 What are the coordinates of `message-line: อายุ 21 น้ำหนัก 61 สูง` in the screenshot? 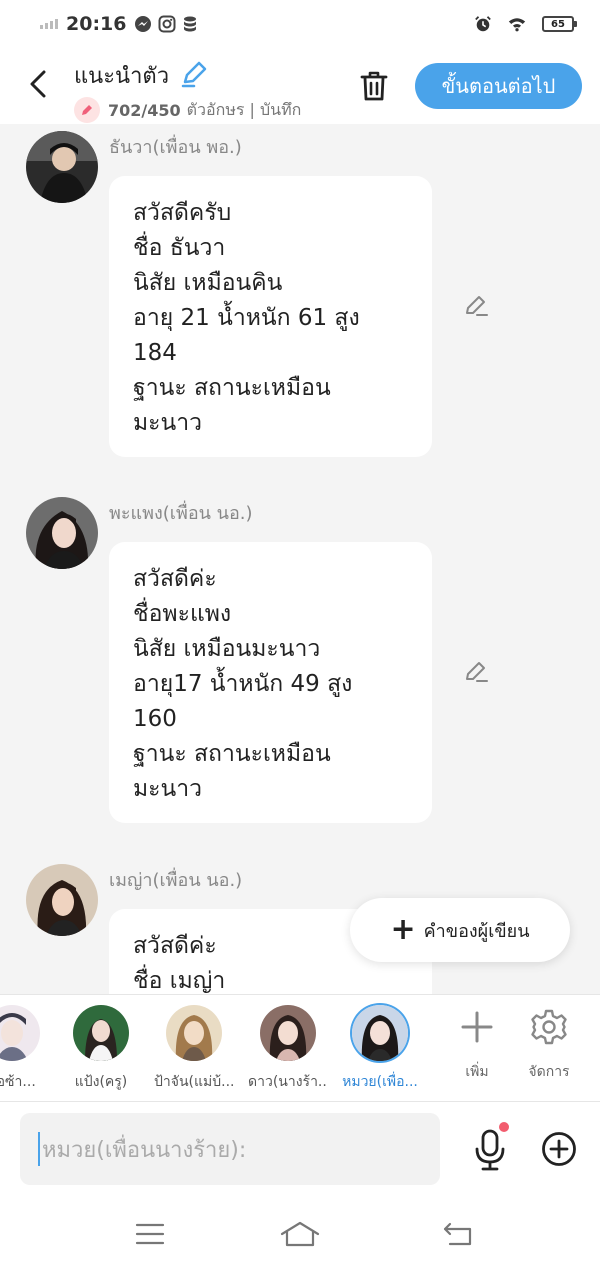 It's located at (246, 318).